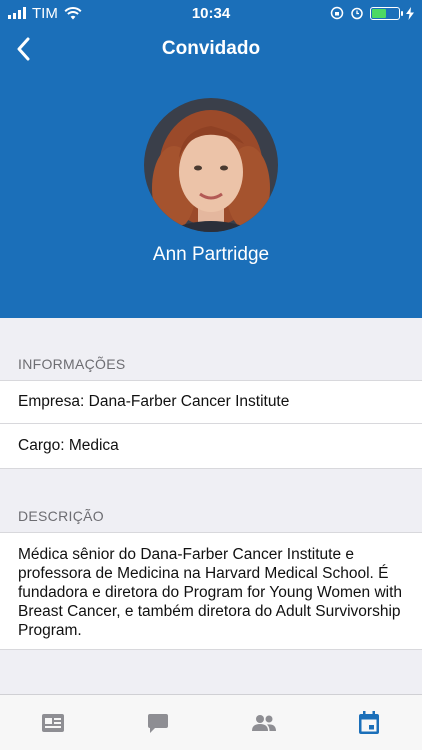 This screenshot has width=422, height=750. I want to click on status-left: TIM, so click(45, 13).